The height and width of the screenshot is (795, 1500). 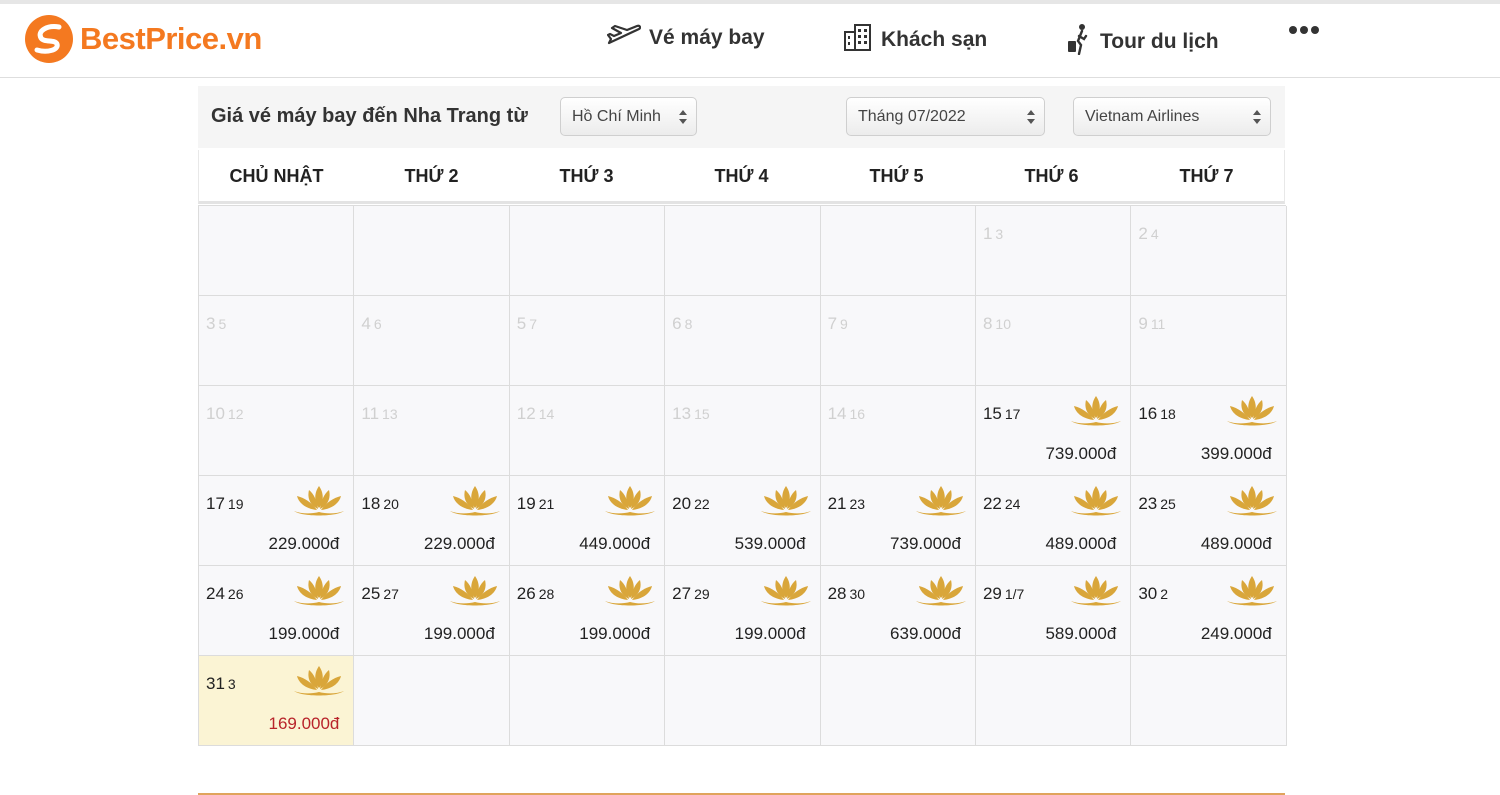 What do you see at coordinates (1236, 634) in the screenshot?
I see `fare-price: 249.000đ` at bounding box center [1236, 634].